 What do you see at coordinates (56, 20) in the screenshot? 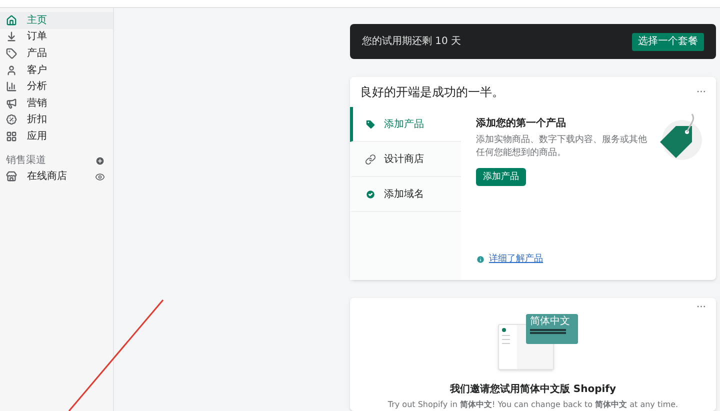
I see `nav-item: 主页` at bounding box center [56, 20].